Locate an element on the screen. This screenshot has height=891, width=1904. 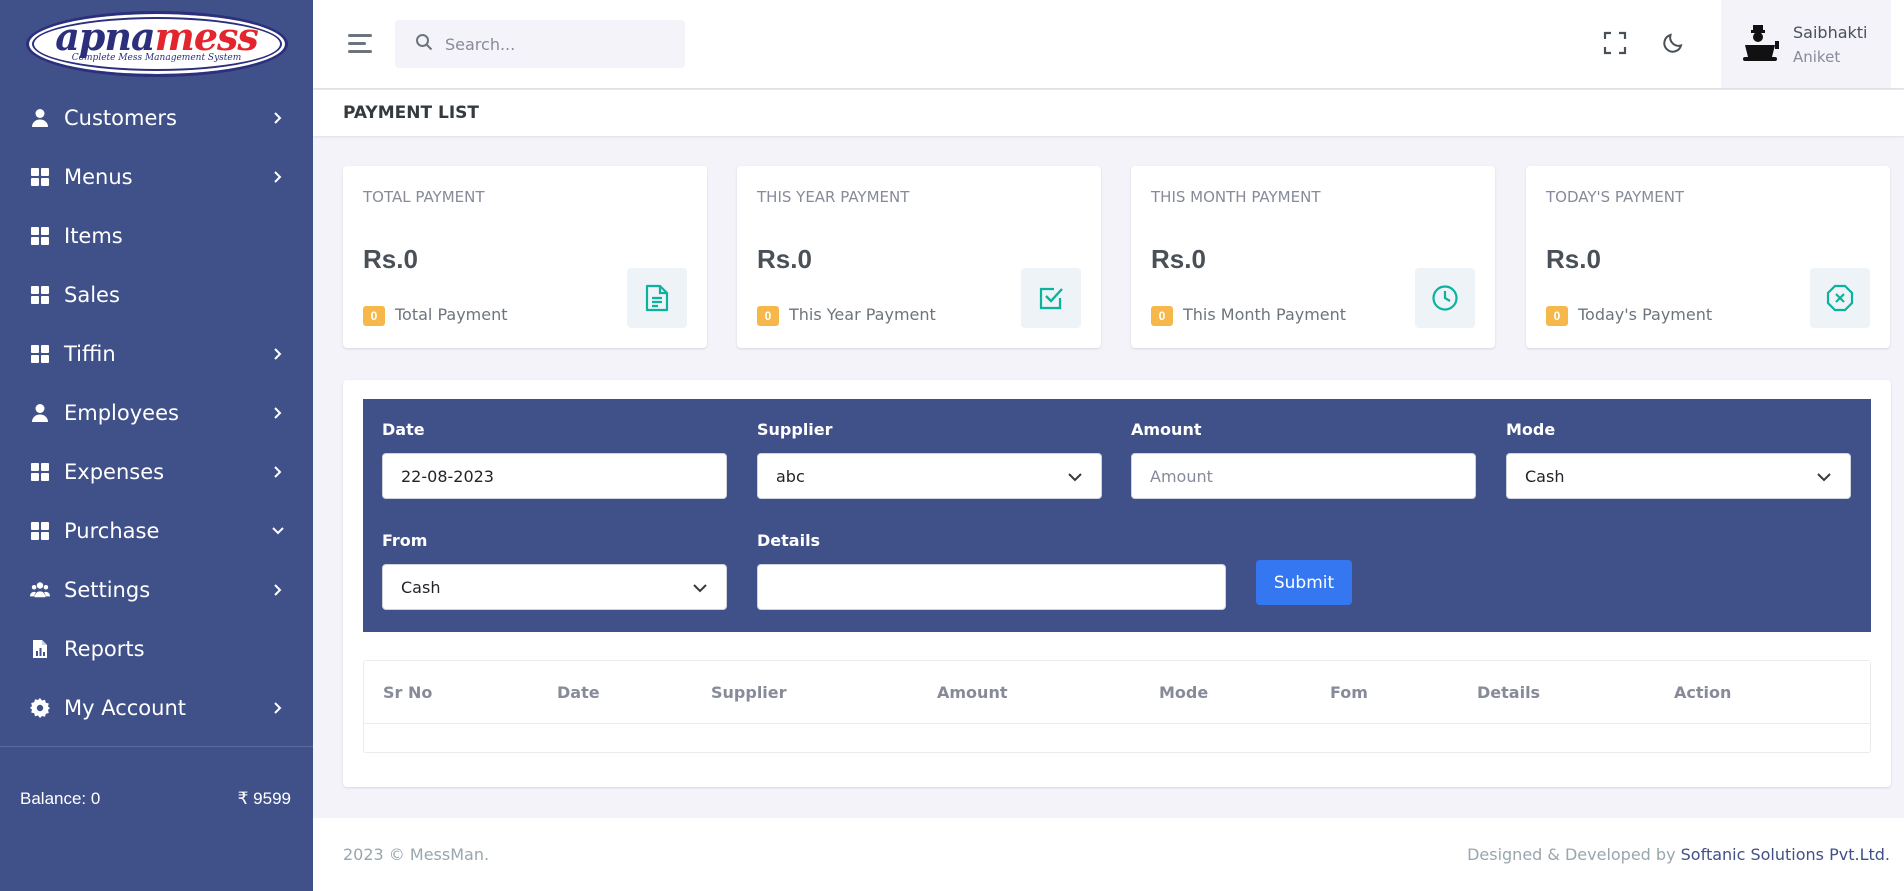
details-field is located at coordinates (991, 587).